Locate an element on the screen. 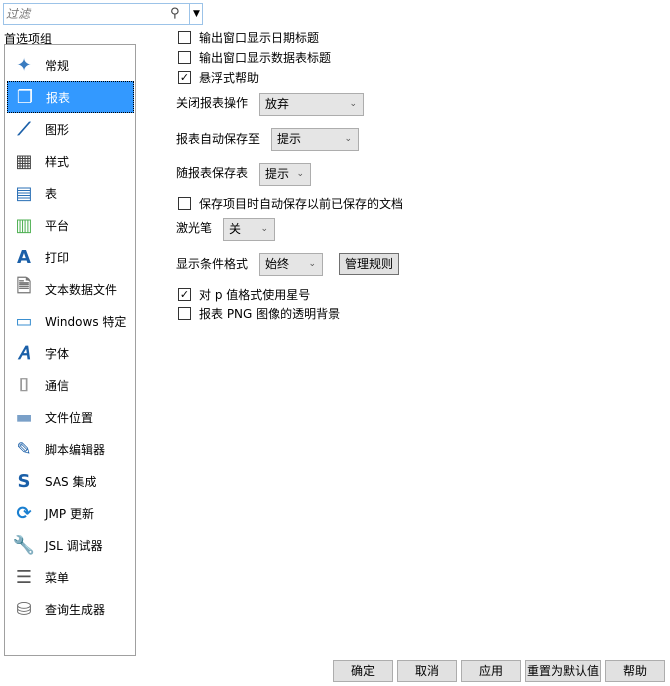 The width and height of the screenshot is (670, 686). search-icon: ⚲ is located at coordinates (175, 13).